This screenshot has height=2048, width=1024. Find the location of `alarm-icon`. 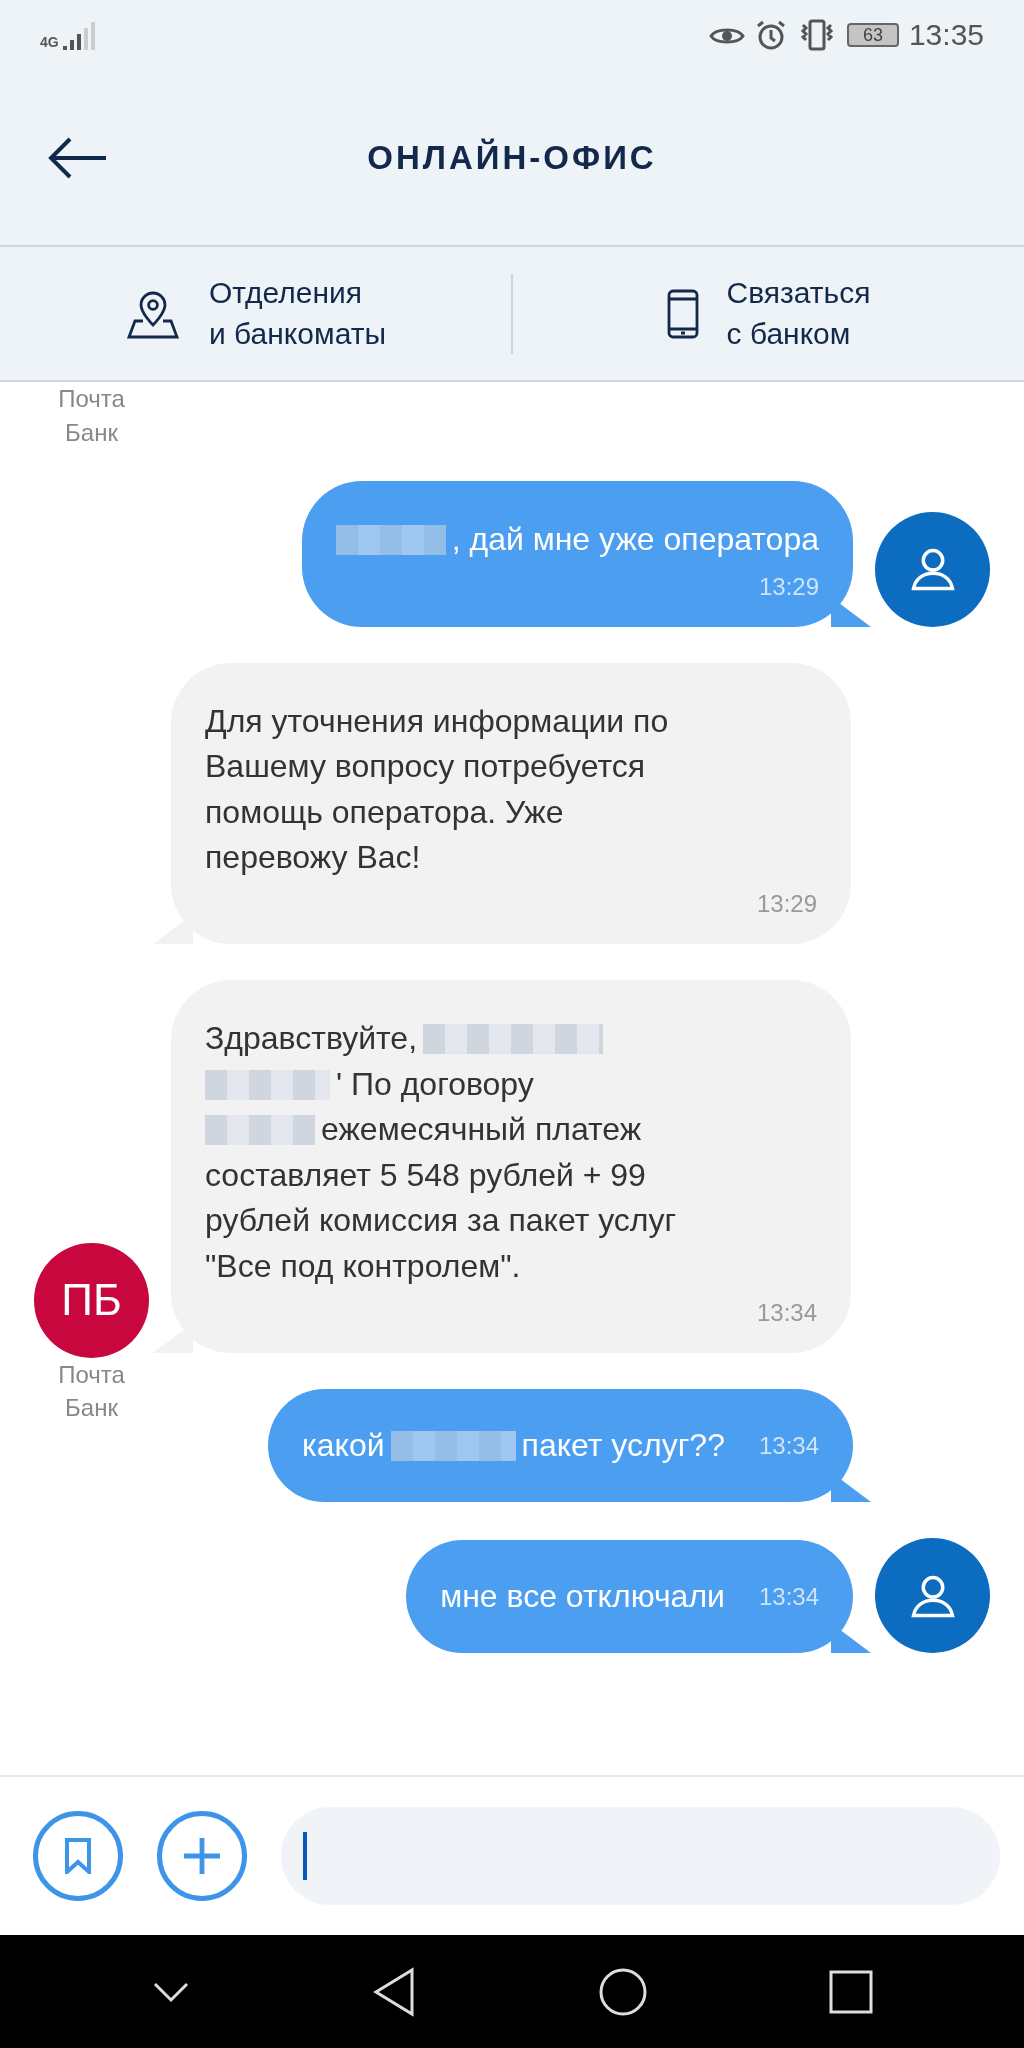

alarm-icon is located at coordinates (770, 35).